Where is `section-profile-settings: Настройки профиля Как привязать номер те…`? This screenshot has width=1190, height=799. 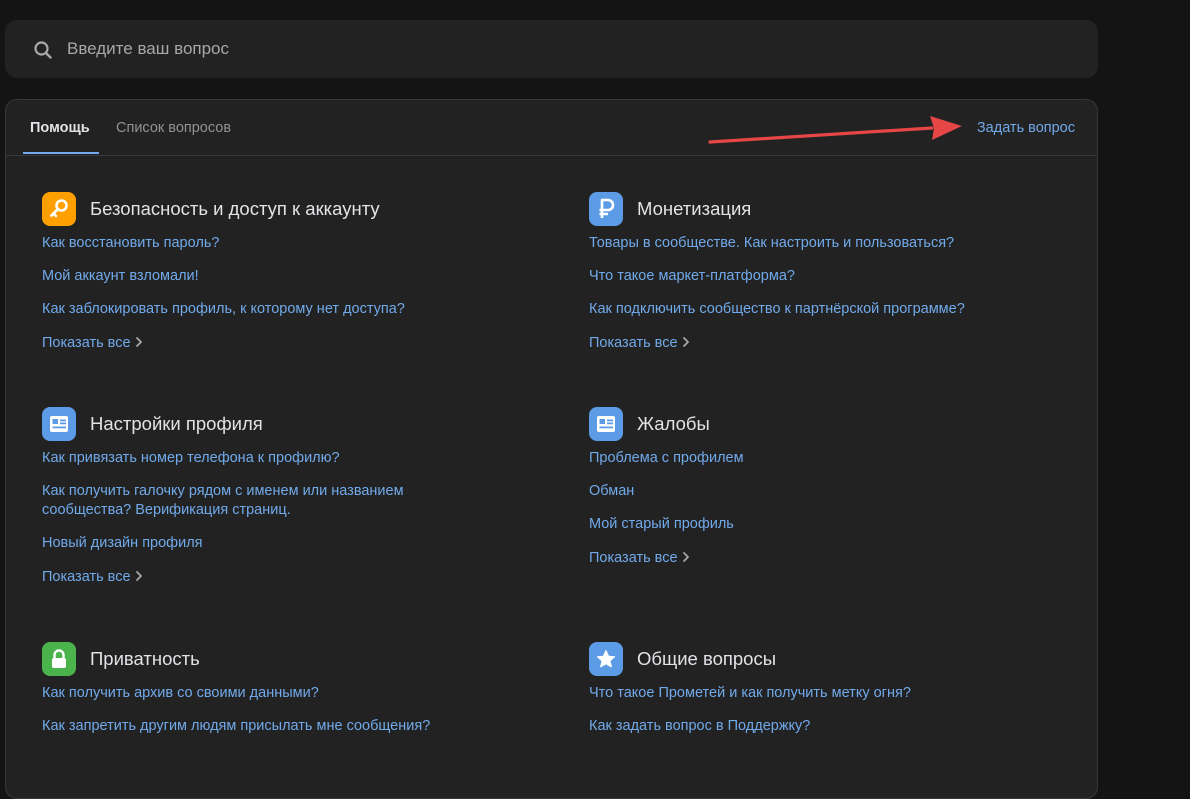 section-profile-settings: Настройки профиля Как привязать номер те… is located at coordinates (252, 496).